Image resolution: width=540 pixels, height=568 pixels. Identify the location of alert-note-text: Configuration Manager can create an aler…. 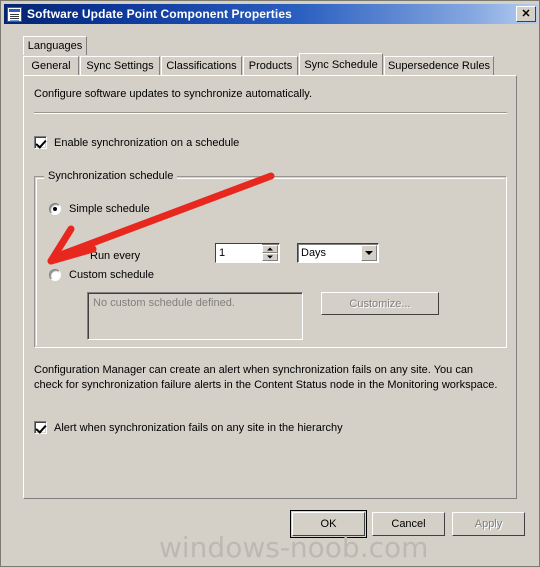
(266, 377).